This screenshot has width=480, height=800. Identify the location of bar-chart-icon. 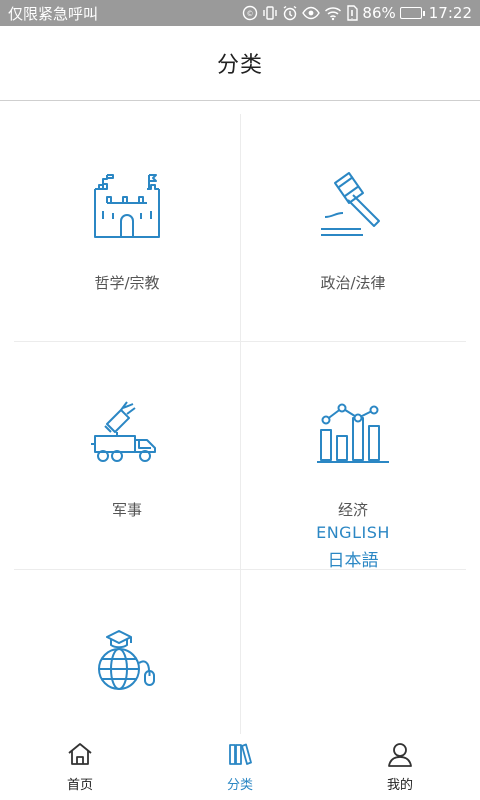
(353, 433).